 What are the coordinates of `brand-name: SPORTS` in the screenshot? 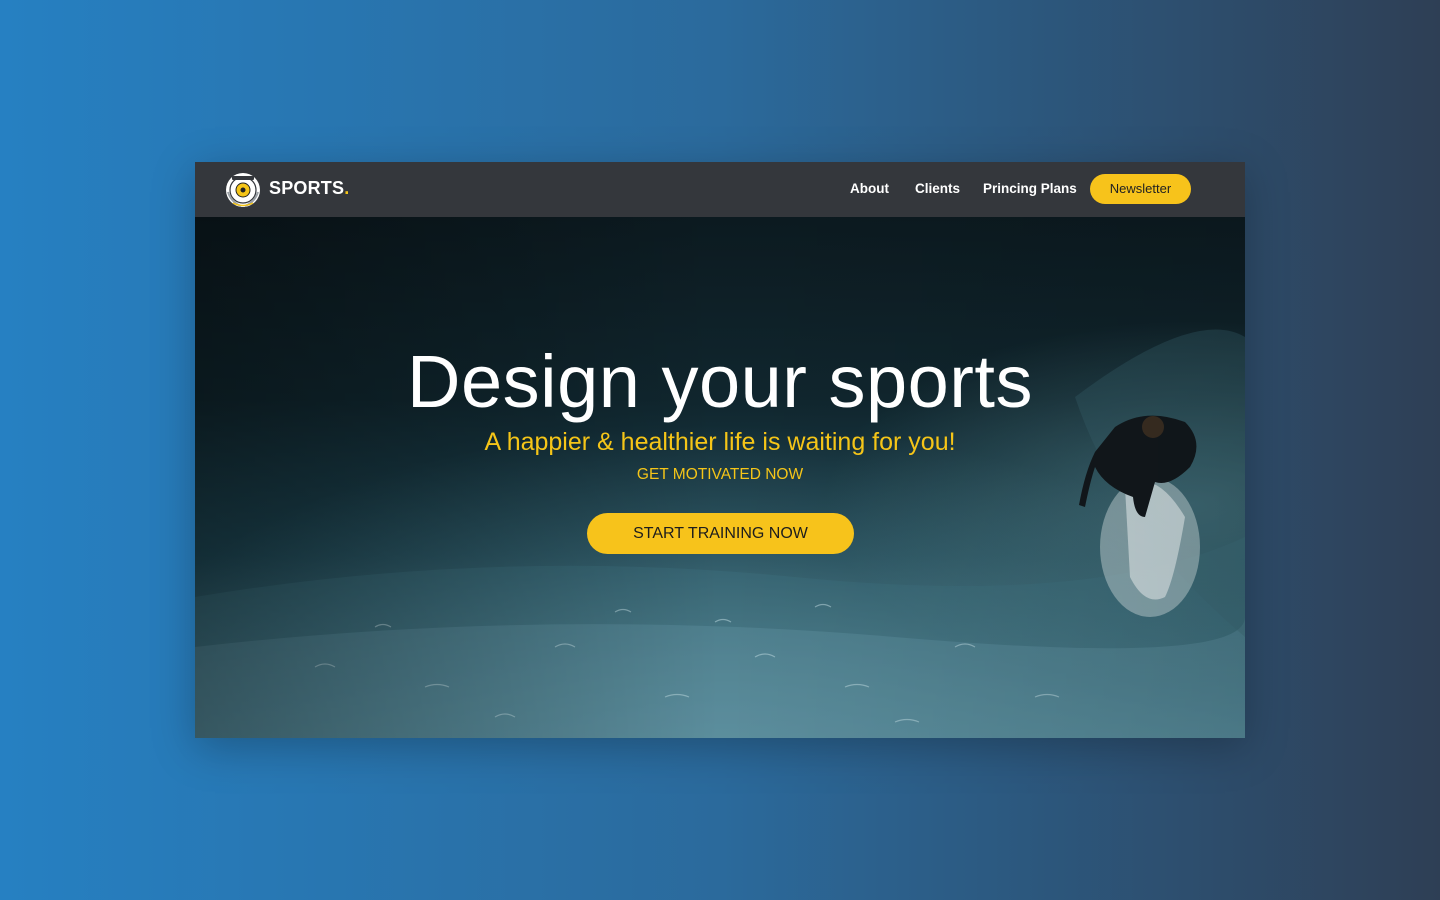 It's located at (307, 188).